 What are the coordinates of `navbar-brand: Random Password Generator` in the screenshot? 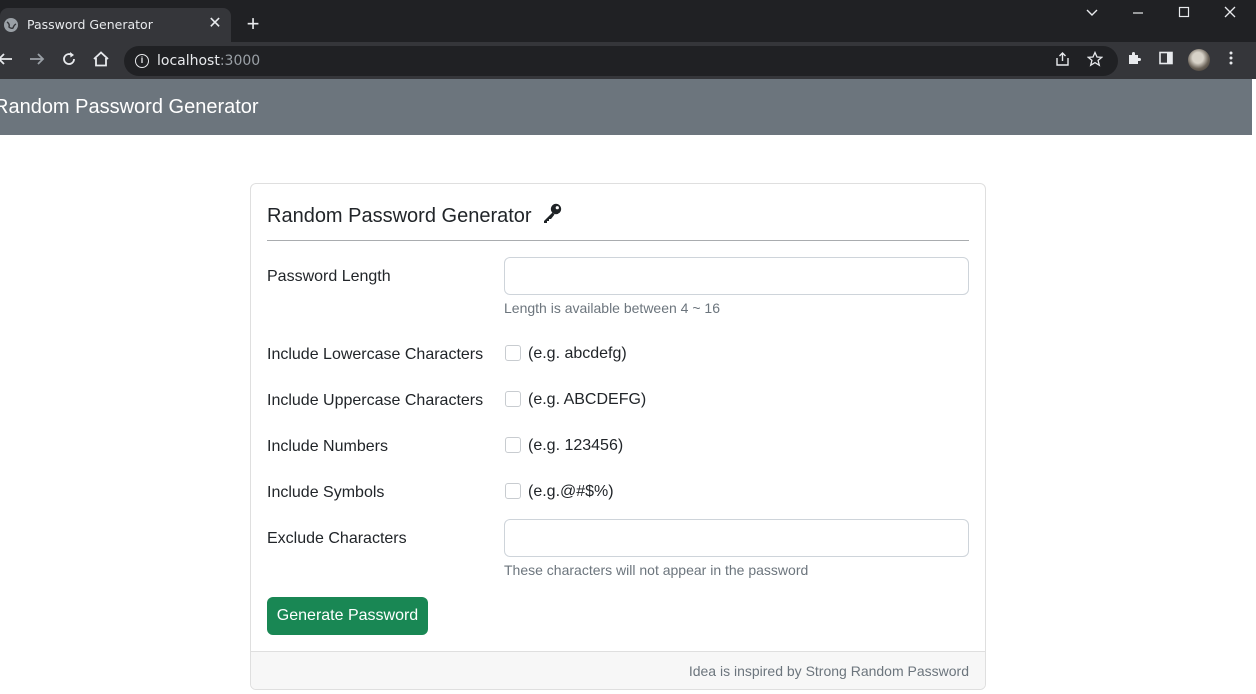 It's located at (129, 107).